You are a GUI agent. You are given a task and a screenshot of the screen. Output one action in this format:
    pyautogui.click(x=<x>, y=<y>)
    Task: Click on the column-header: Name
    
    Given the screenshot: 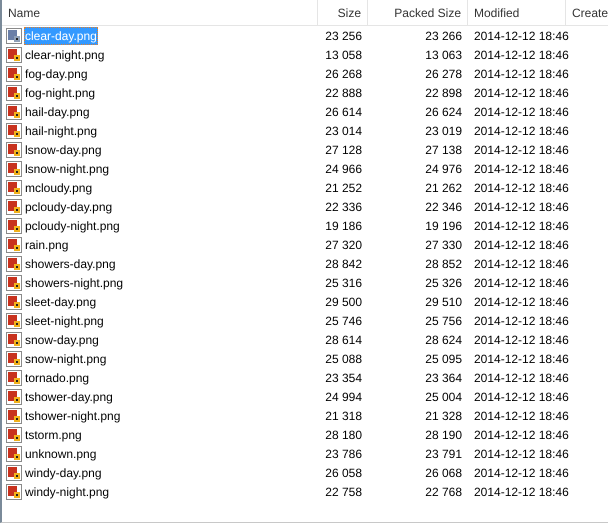 What is the action you would take?
    pyautogui.click(x=160, y=12)
    